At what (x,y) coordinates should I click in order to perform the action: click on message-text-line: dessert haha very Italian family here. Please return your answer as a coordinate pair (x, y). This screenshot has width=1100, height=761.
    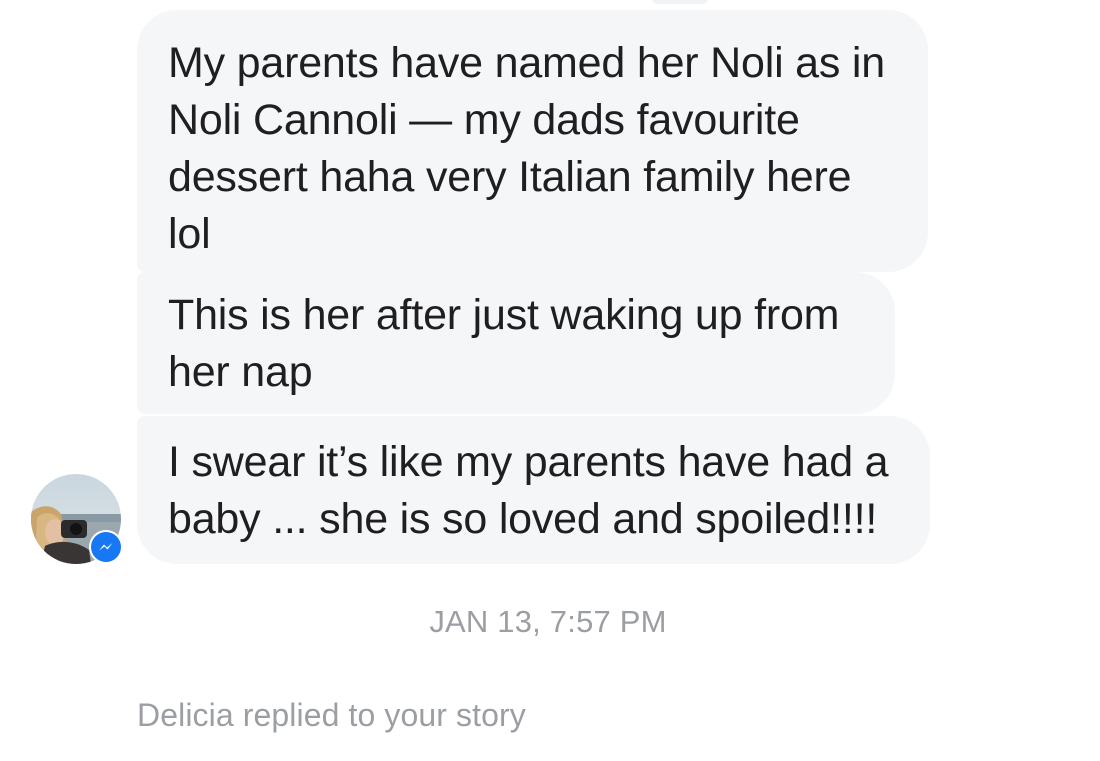
    Looking at the image, I should click on (510, 177).